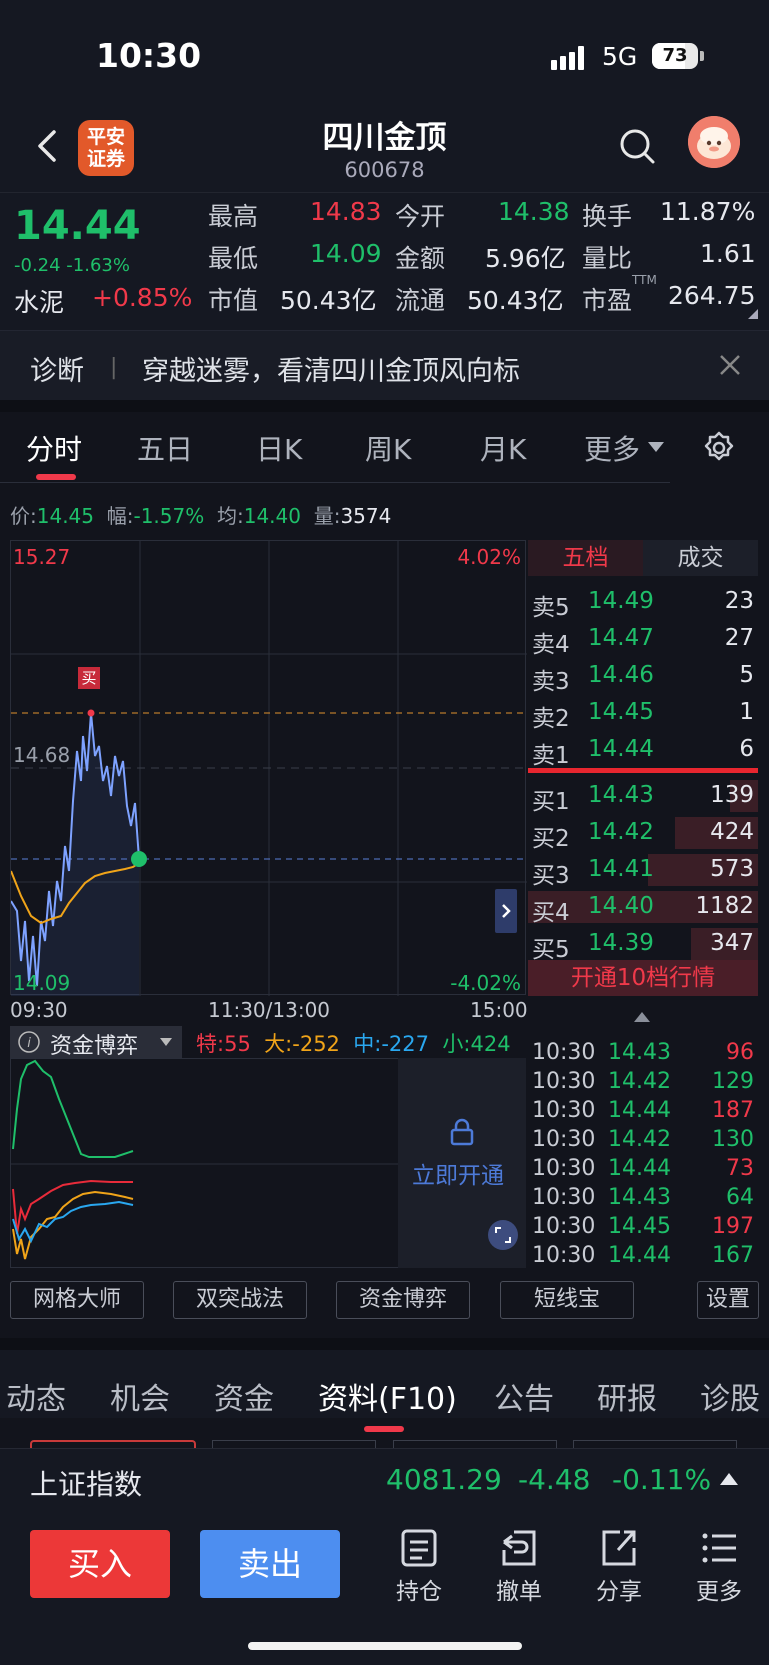 This screenshot has height=1665, width=769. I want to click on ask-row: 卖5 14.49 23, so click(643, 602).